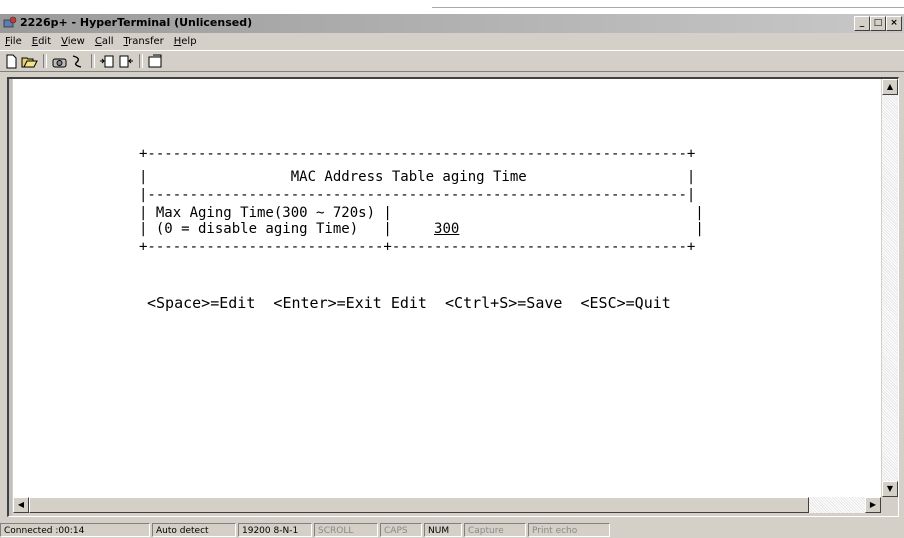 Image resolution: width=904 pixels, height=538 pixels. Describe the element at coordinates (446, 229) in the screenshot. I see `aging-time-value: 300` at that location.